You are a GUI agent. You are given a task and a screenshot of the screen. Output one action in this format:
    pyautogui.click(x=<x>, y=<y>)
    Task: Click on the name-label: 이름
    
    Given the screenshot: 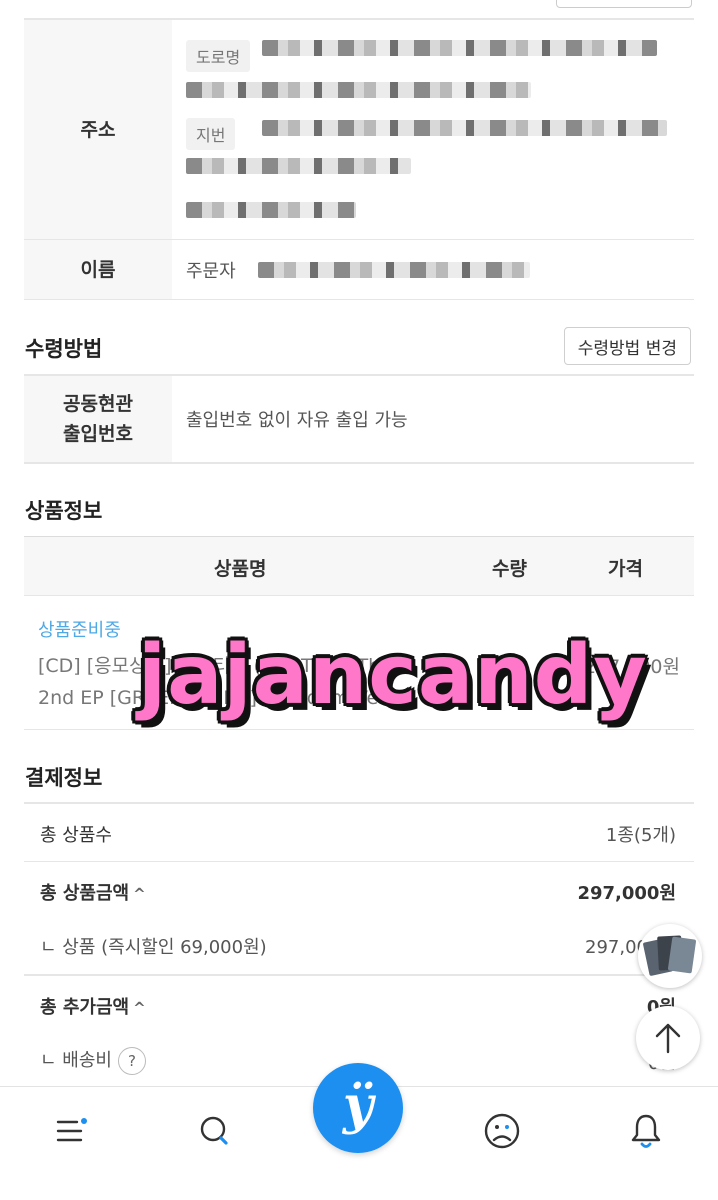 What is the action you would take?
    pyautogui.click(x=98, y=269)
    